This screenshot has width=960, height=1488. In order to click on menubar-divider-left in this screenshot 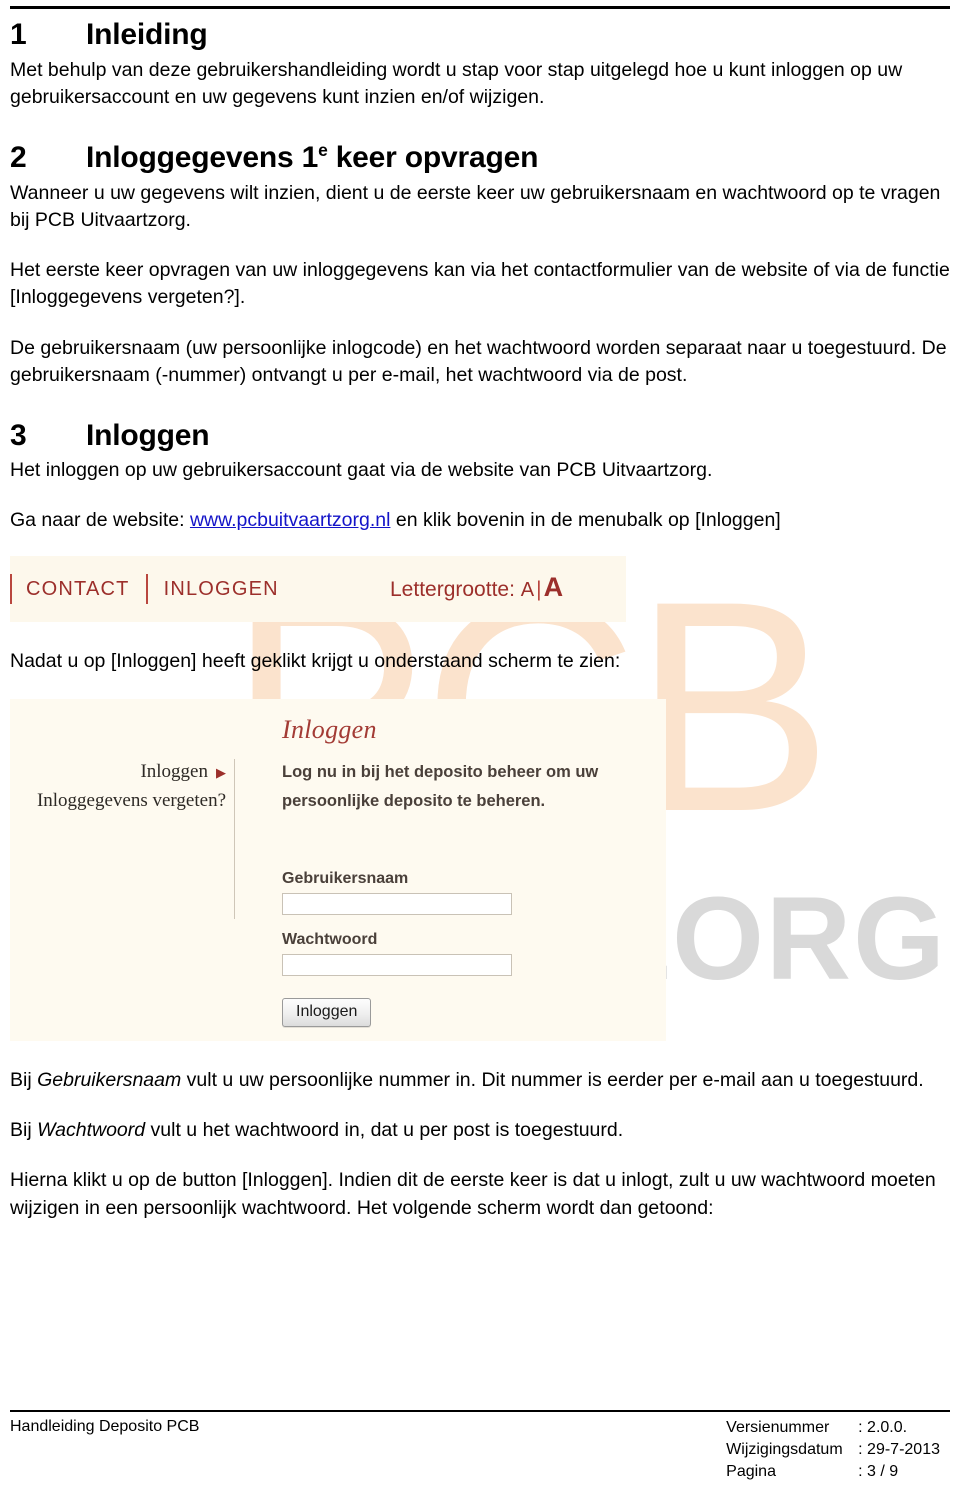, I will do `click(11, 589)`.